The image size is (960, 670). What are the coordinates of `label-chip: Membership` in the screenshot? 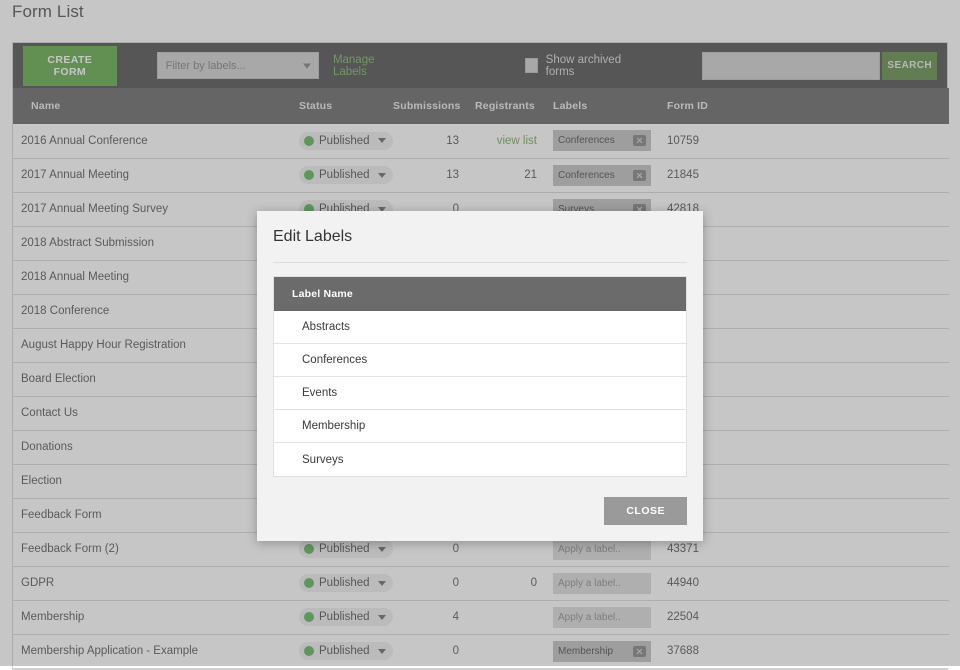 It's located at (602, 651).